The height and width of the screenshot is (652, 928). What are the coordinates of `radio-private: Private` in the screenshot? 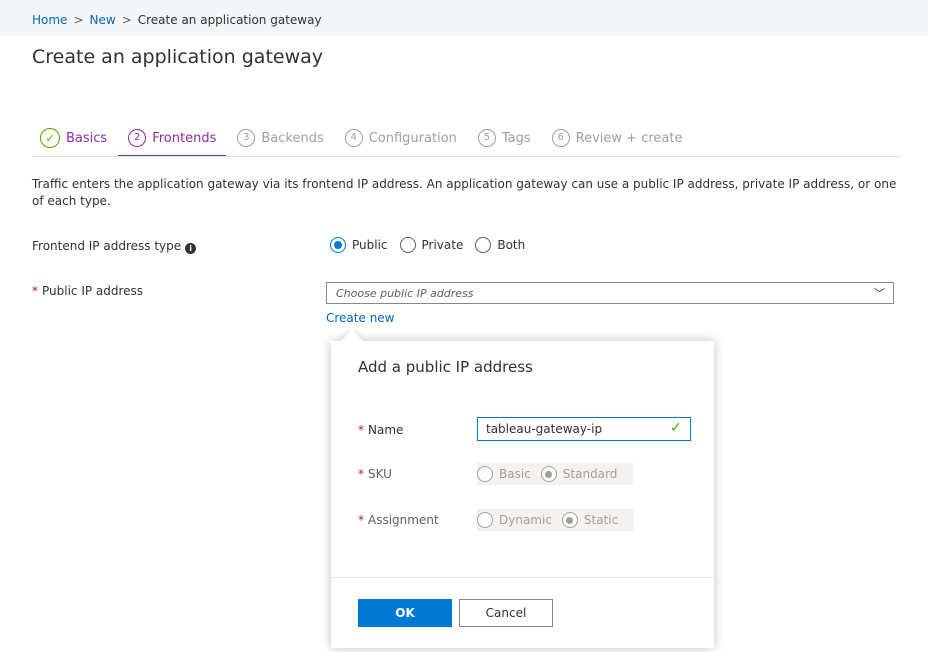 It's located at (431, 245).